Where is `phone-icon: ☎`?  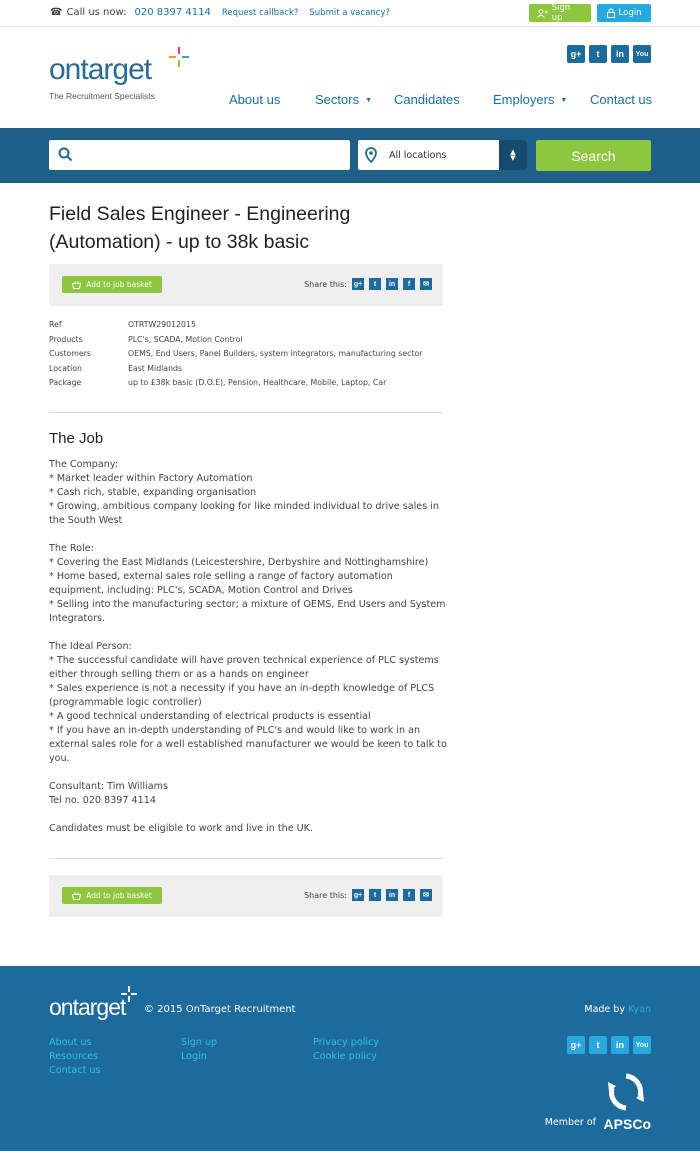
phone-icon: ☎ is located at coordinates (56, 12).